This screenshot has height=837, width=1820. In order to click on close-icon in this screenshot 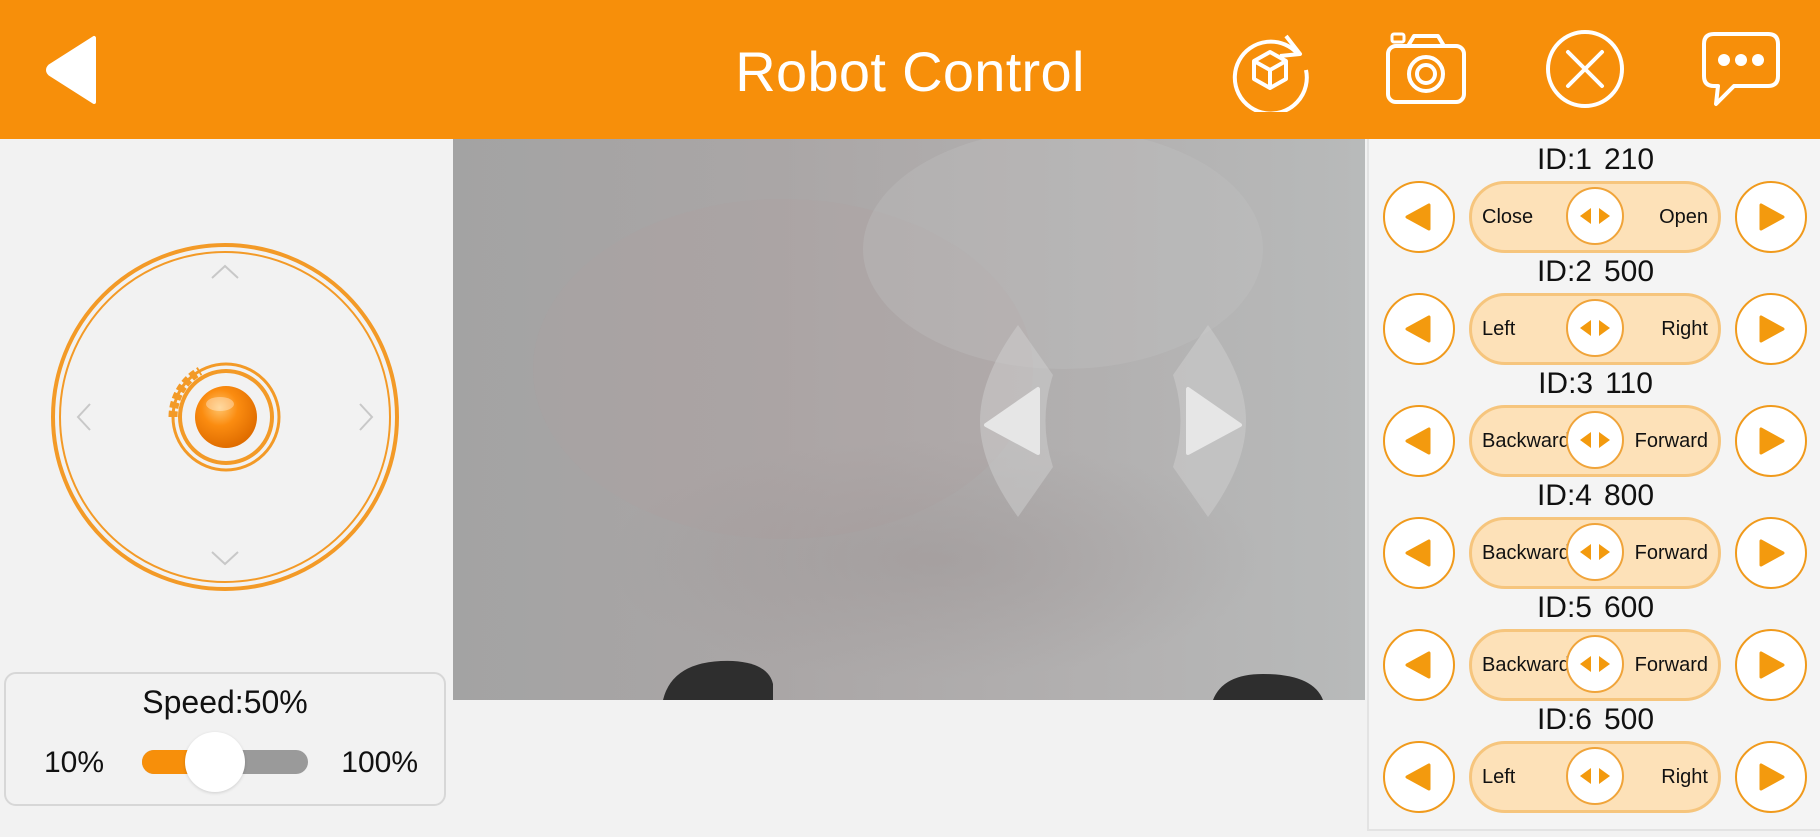, I will do `click(1585, 69)`.